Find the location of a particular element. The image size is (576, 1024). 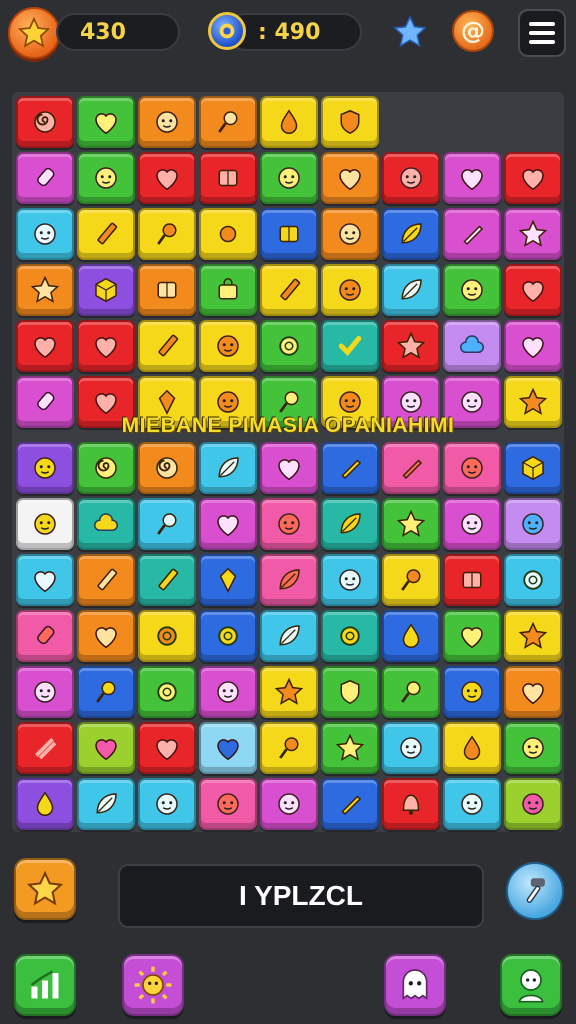

tile-dot is located at coordinates (228, 234).